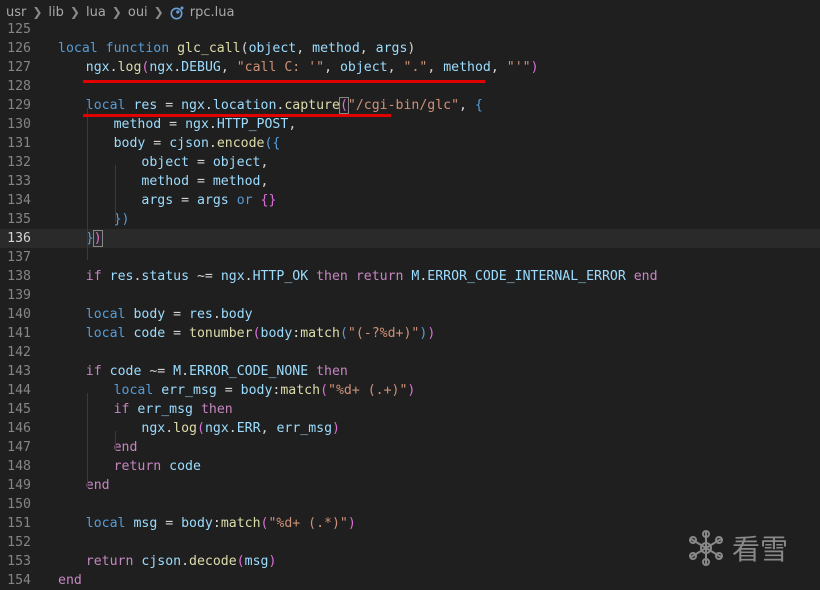 This screenshot has width=820, height=590. What do you see at coordinates (16, 12) in the screenshot?
I see `breadcrumb-segment-usr: usr` at bounding box center [16, 12].